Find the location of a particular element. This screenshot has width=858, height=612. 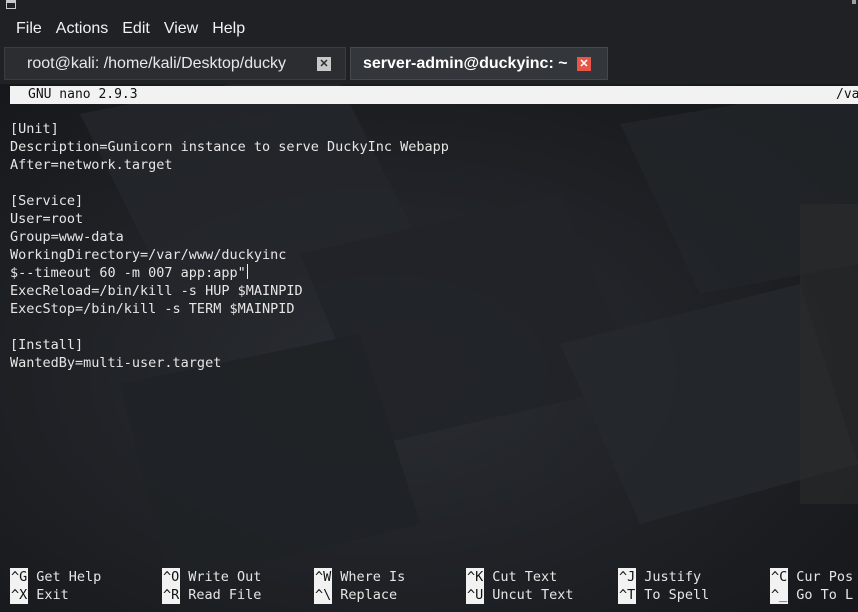

shortcut-label: Get Help is located at coordinates (69, 577).